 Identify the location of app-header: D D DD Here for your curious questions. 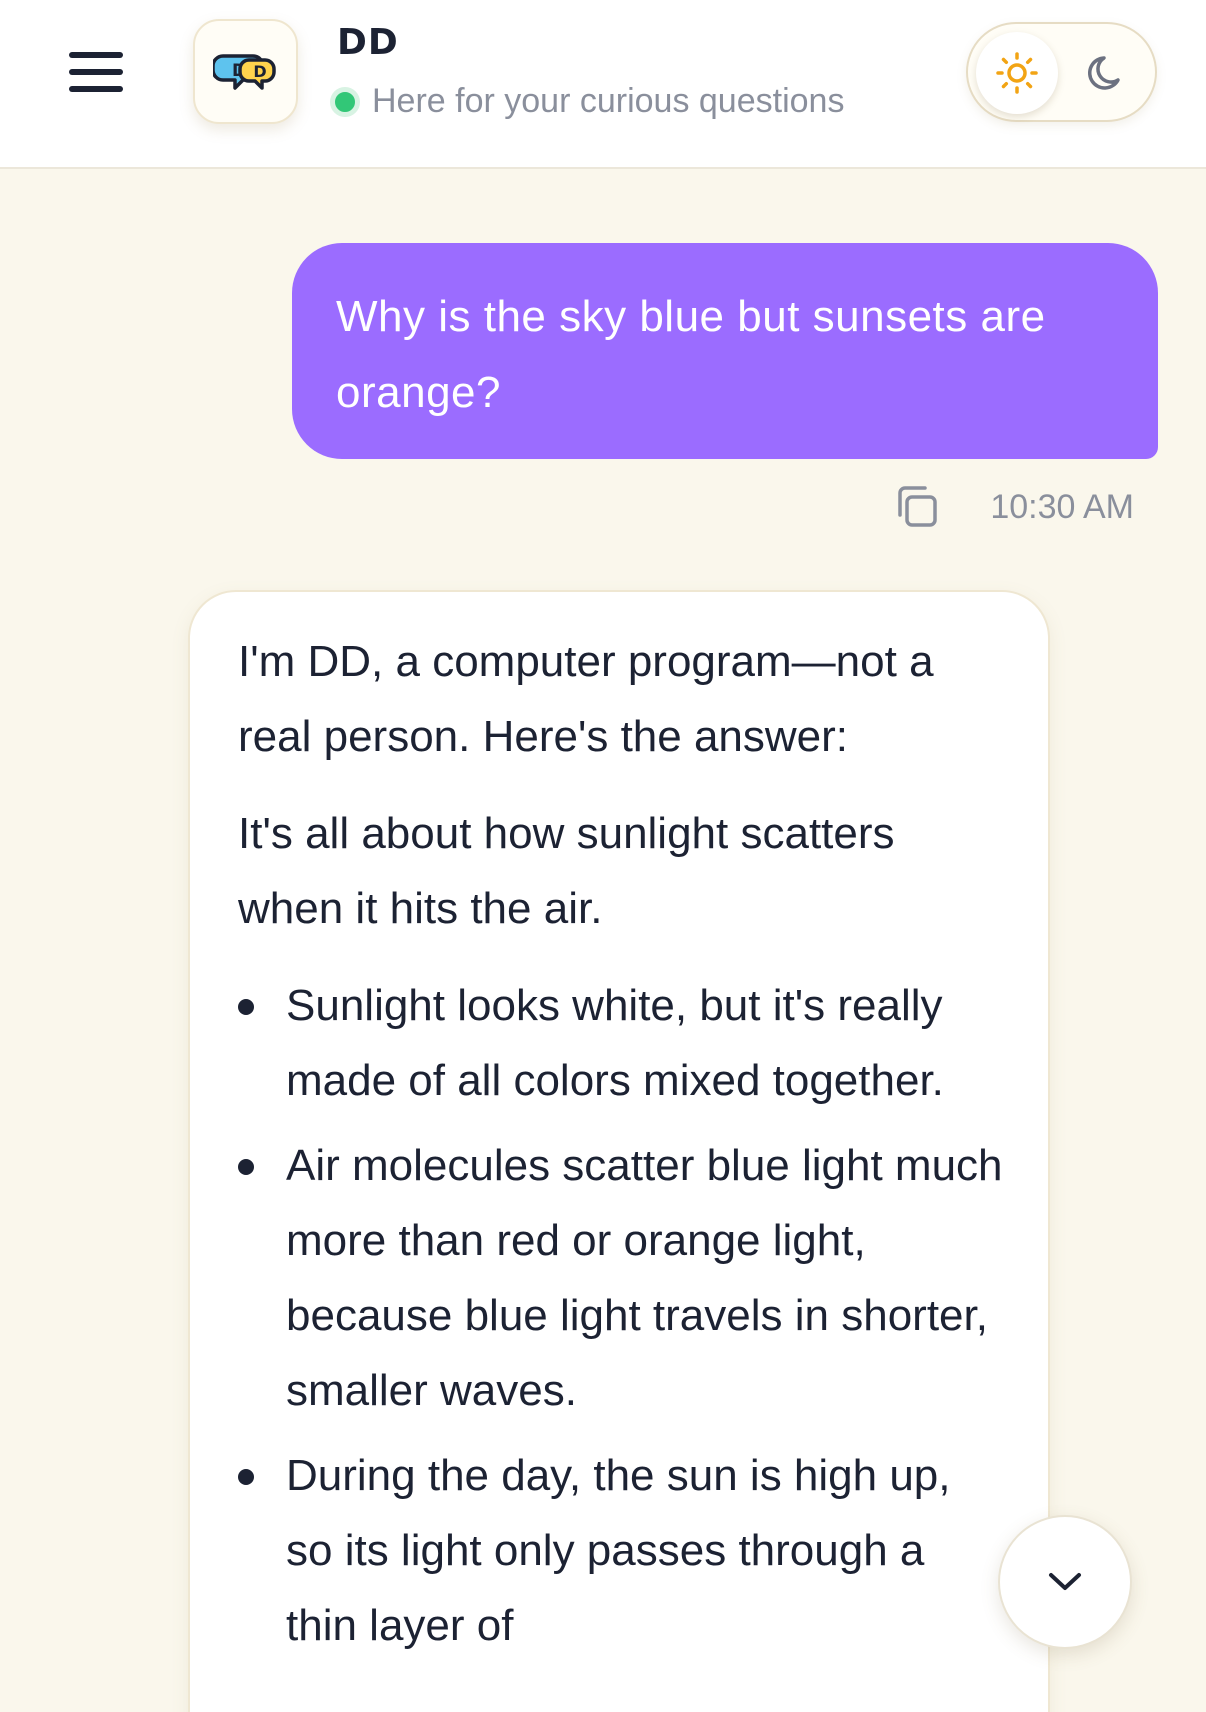
(603, 84).